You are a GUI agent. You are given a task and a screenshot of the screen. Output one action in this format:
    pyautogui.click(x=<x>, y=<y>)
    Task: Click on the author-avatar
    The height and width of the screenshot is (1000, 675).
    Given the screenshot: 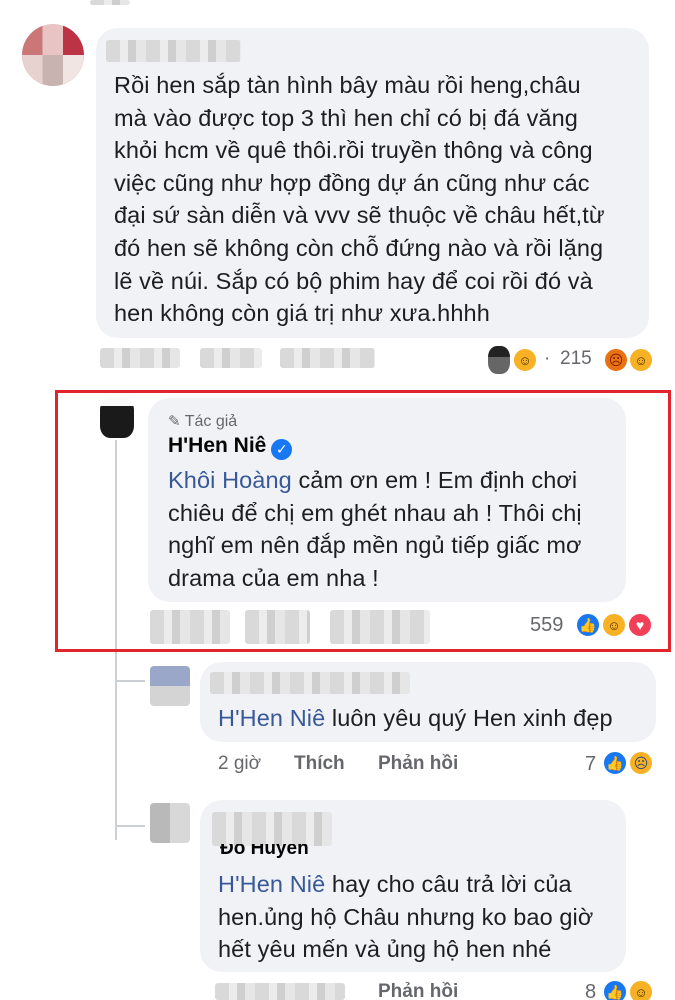 What is the action you would take?
    pyautogui.click(x=117, y=418)
    